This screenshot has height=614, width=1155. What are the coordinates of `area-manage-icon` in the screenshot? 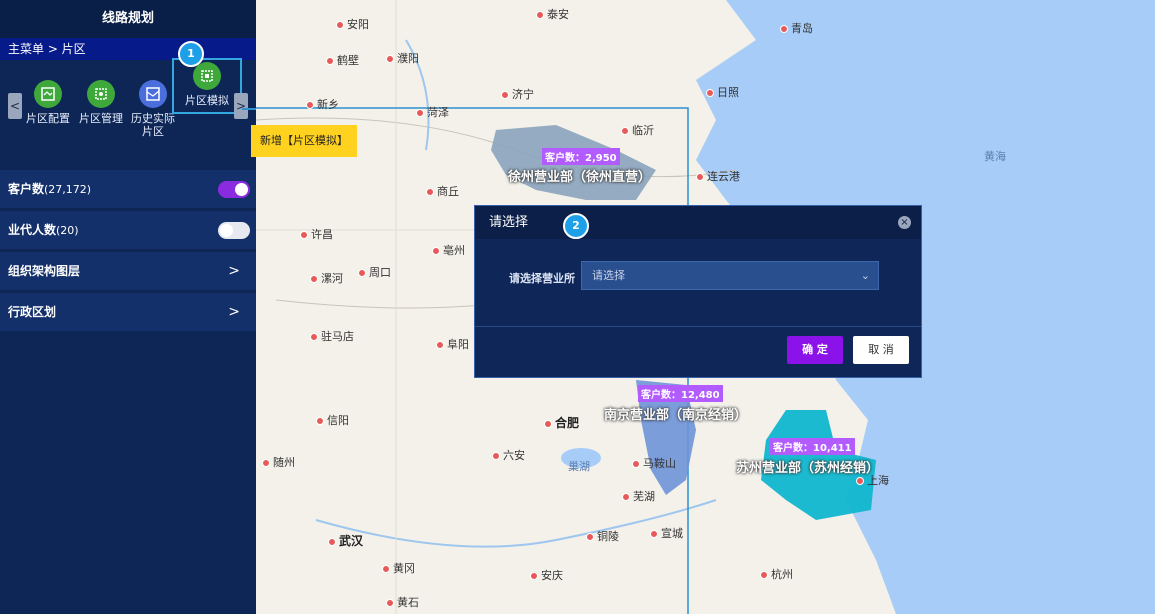 It's located at (101, 94).